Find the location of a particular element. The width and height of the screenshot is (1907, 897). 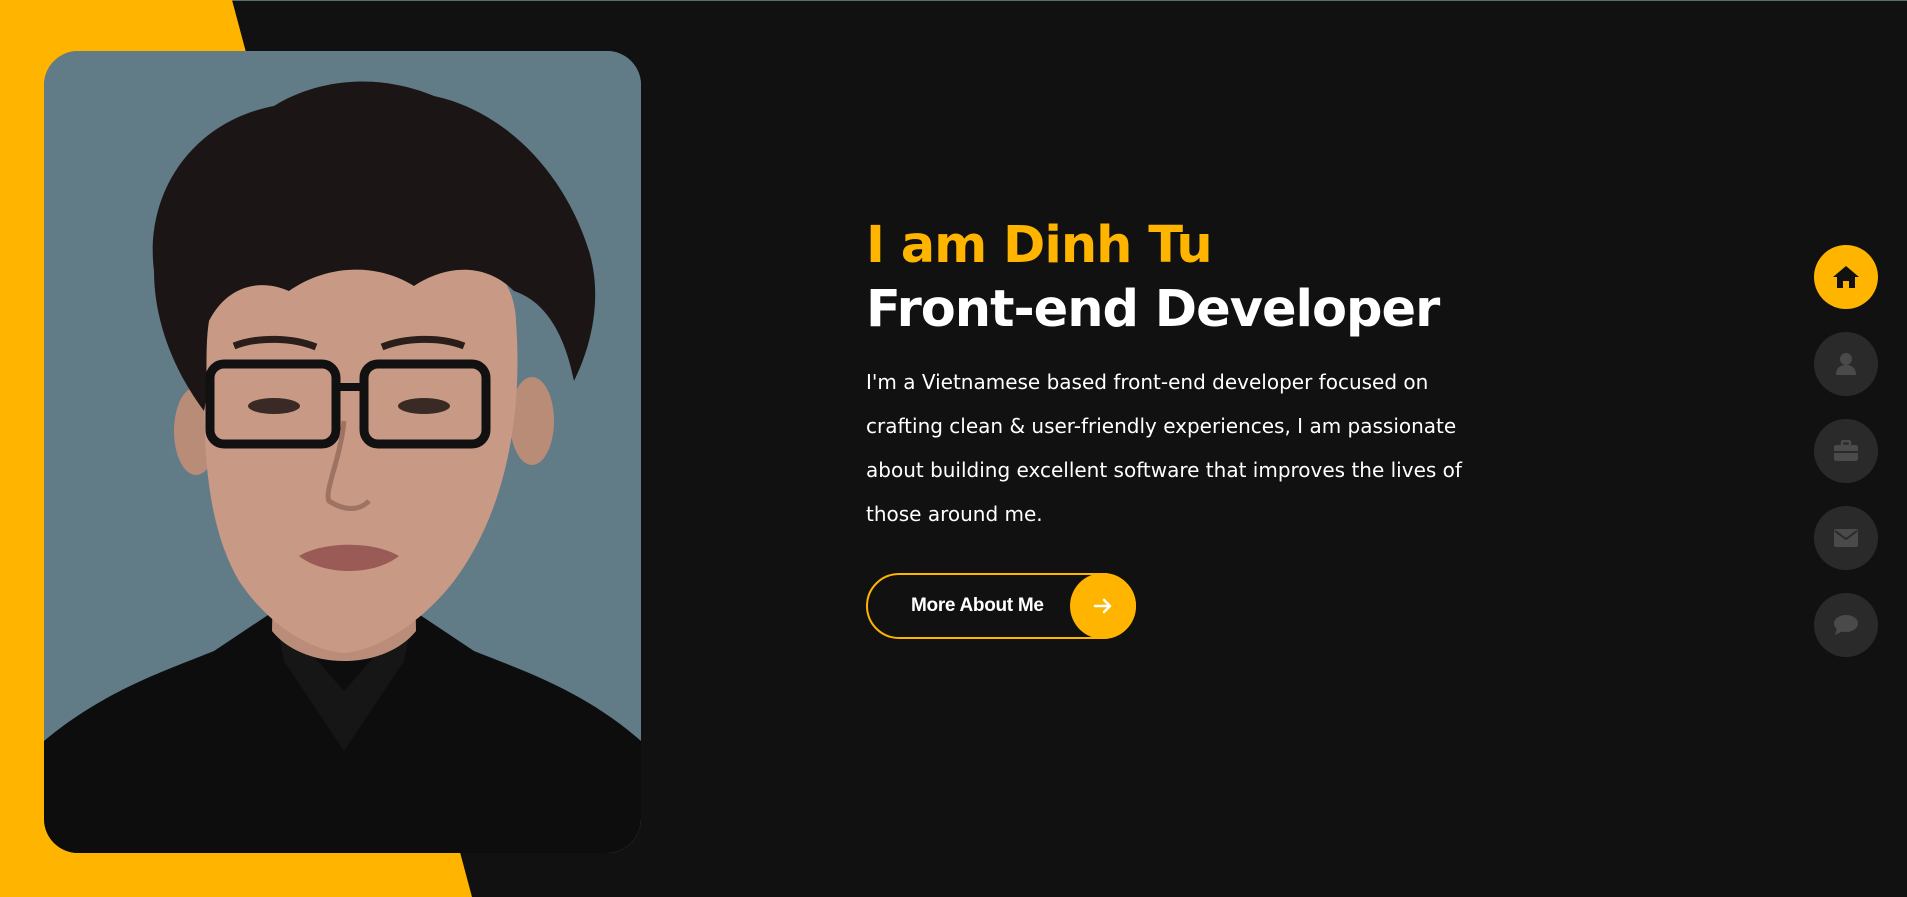

comment-icon is located at coordinates (1846, 625).